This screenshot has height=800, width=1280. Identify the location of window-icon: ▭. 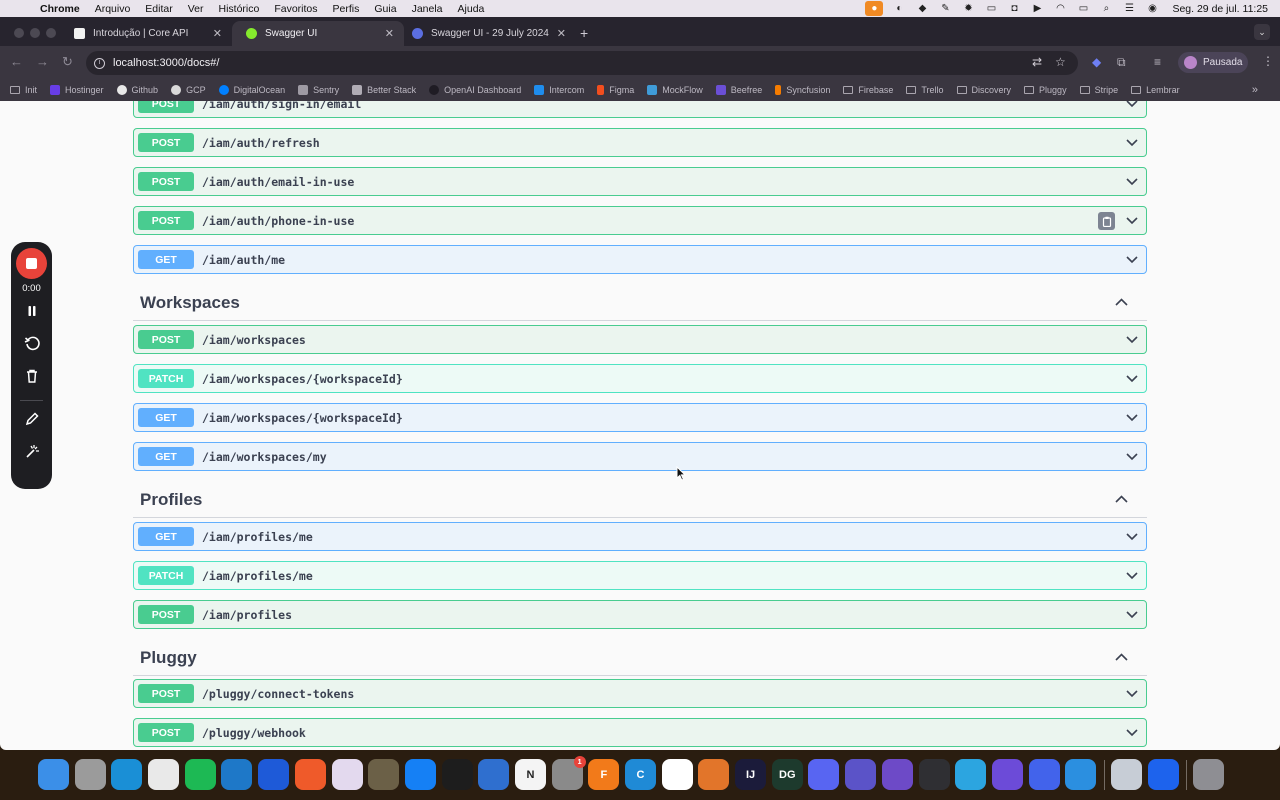
(991, 8).